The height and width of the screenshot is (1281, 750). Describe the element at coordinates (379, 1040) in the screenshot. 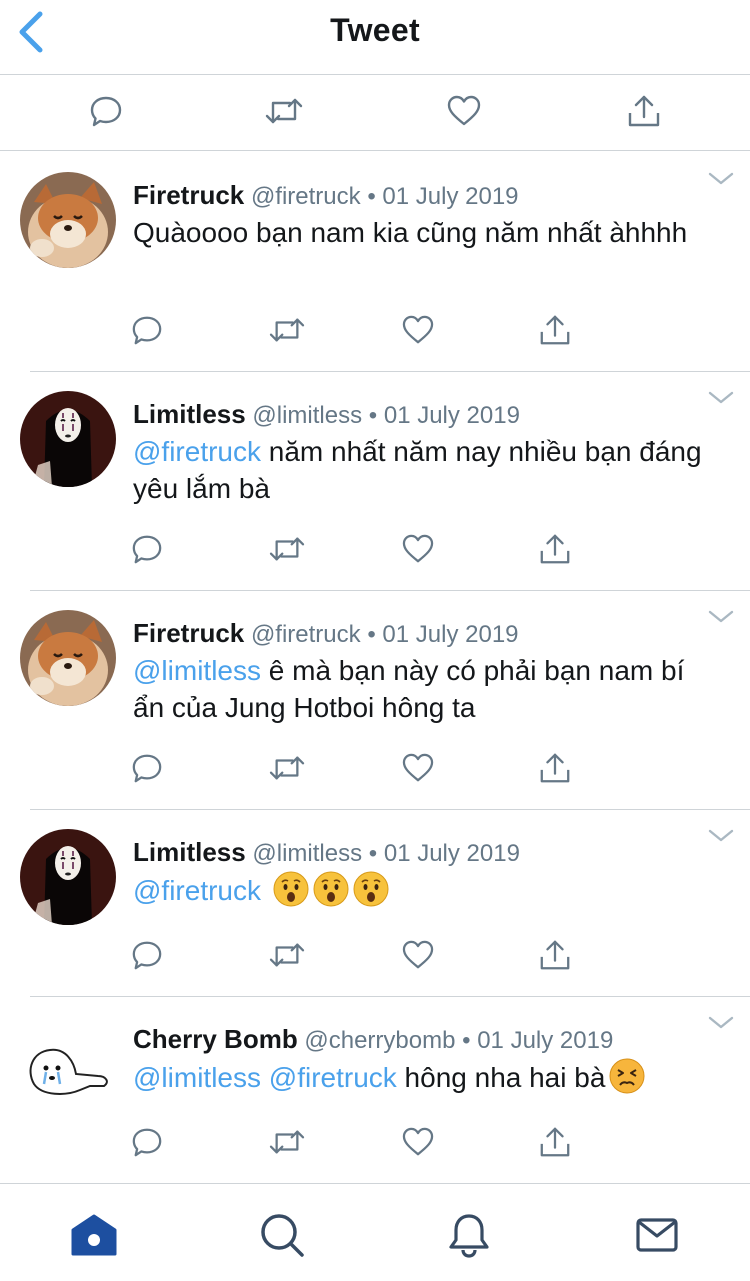

I see `handle: @cherrybomb` at that location.